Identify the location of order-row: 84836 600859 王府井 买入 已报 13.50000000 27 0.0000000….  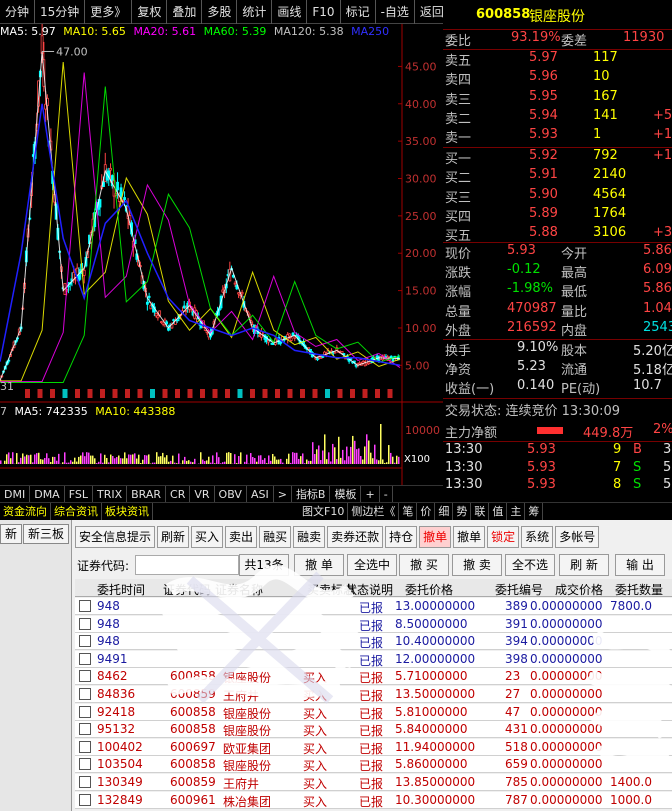
(373, 694).